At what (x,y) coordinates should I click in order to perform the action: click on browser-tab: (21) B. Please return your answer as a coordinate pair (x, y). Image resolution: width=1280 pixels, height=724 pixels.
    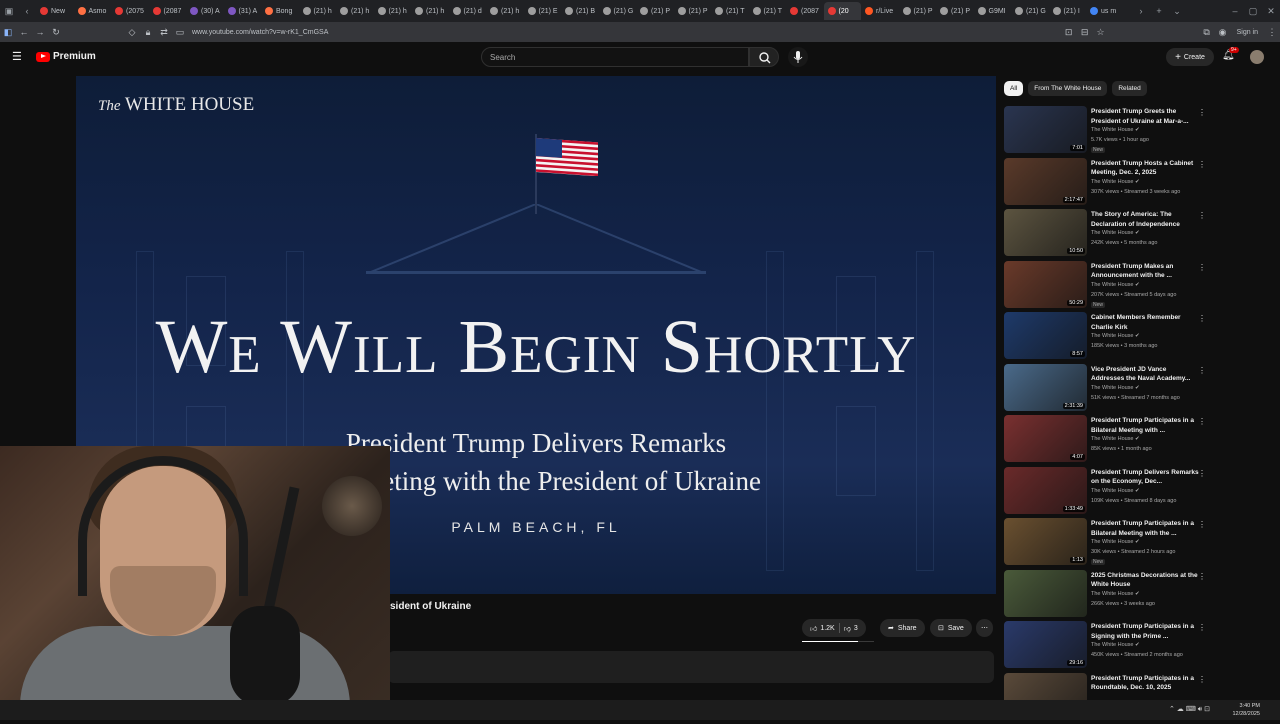
    Looking at the image, I should click on (580, 11).